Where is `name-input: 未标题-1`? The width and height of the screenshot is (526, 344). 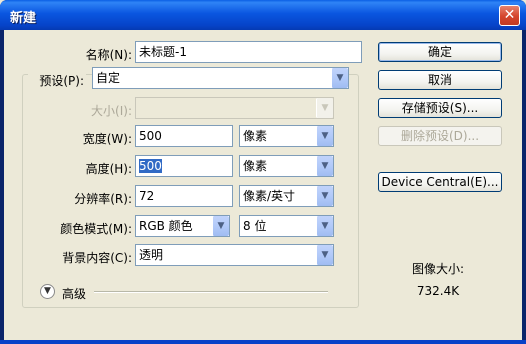
name-input: 未标题-1 is located at coordinates (248, 52).